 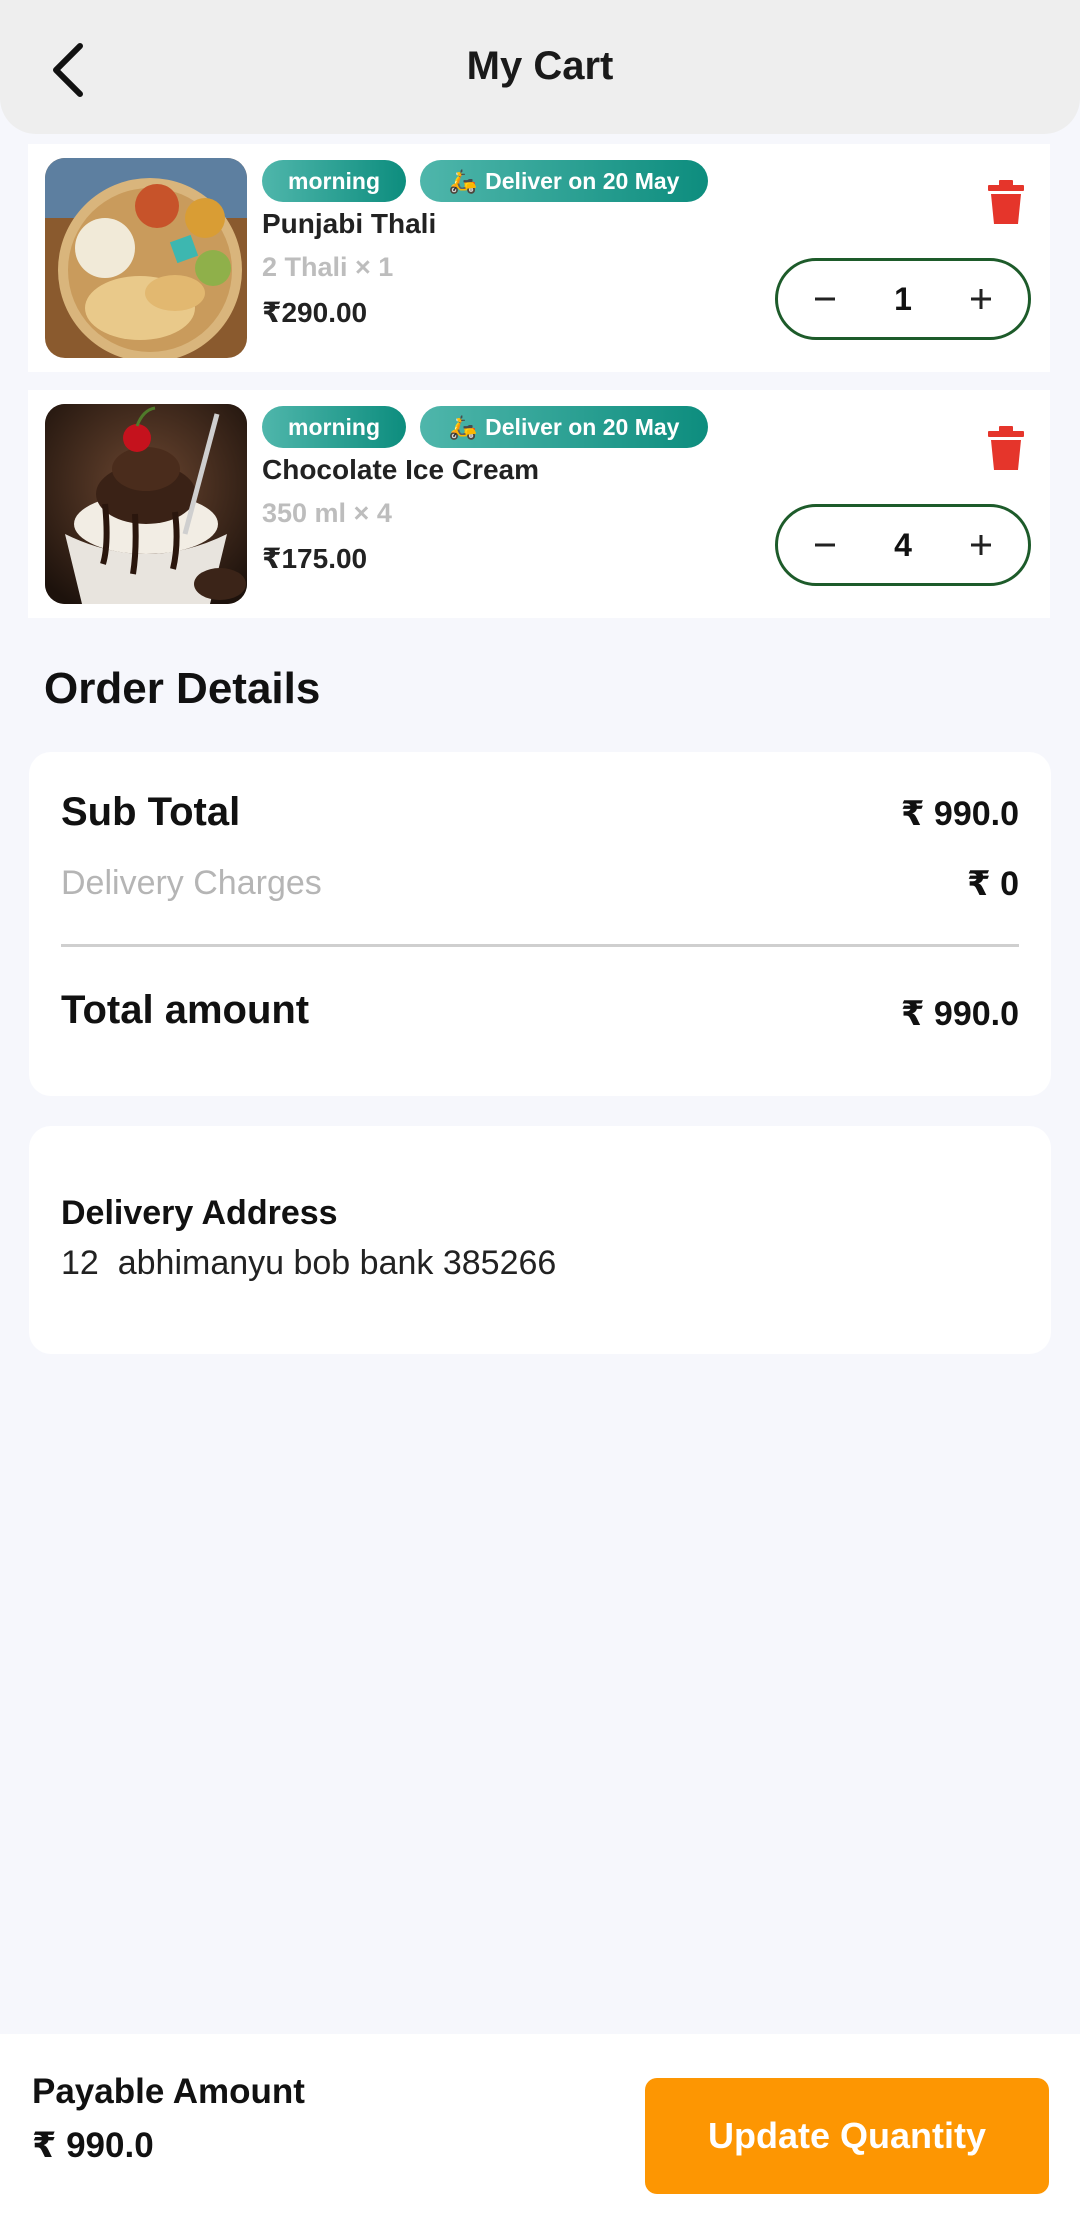 I want to click on order-details-title: Order Details, so click(x=182, y=688).